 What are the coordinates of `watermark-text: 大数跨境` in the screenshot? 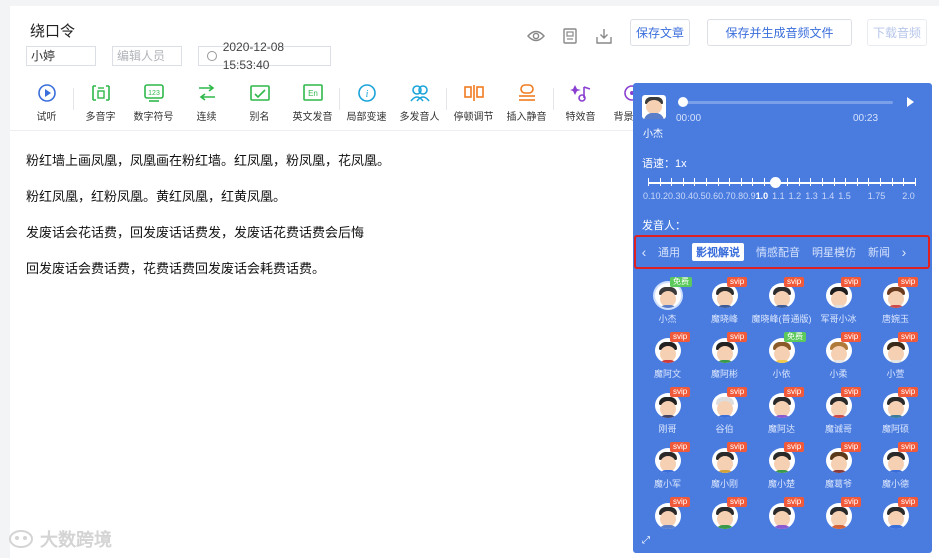 It's located at (76, 540).